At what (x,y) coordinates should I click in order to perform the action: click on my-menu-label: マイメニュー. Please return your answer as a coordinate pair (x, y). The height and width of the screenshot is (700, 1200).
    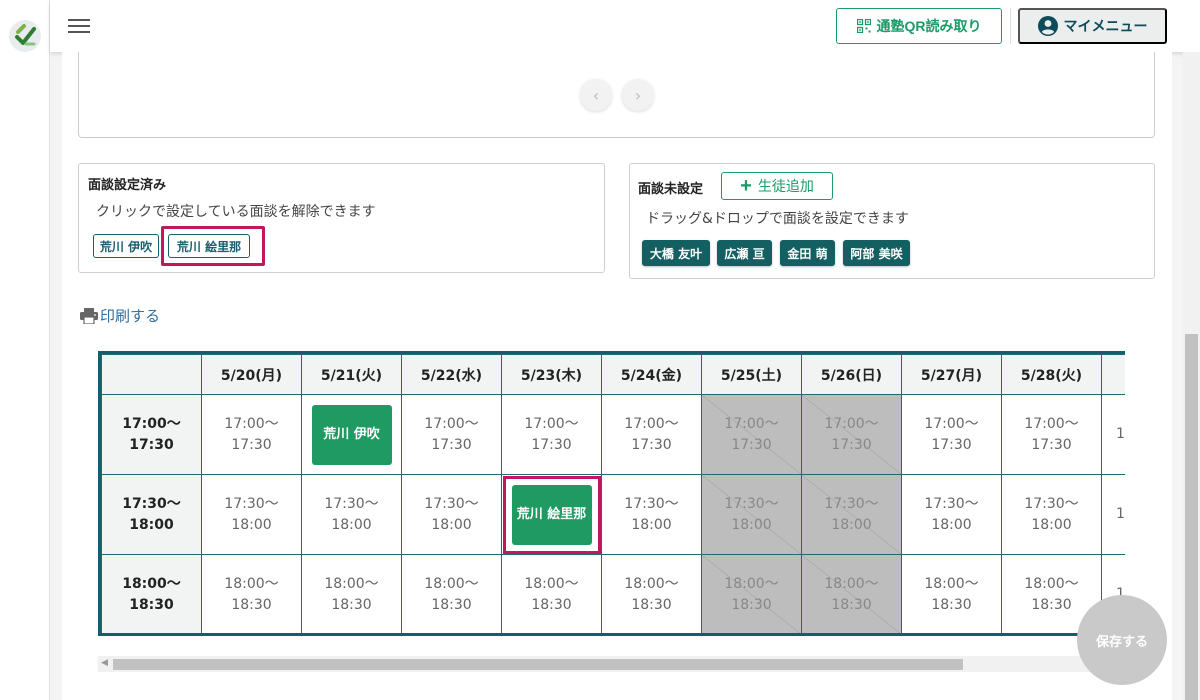
    Looking at the image, I should click on (1105, 26).